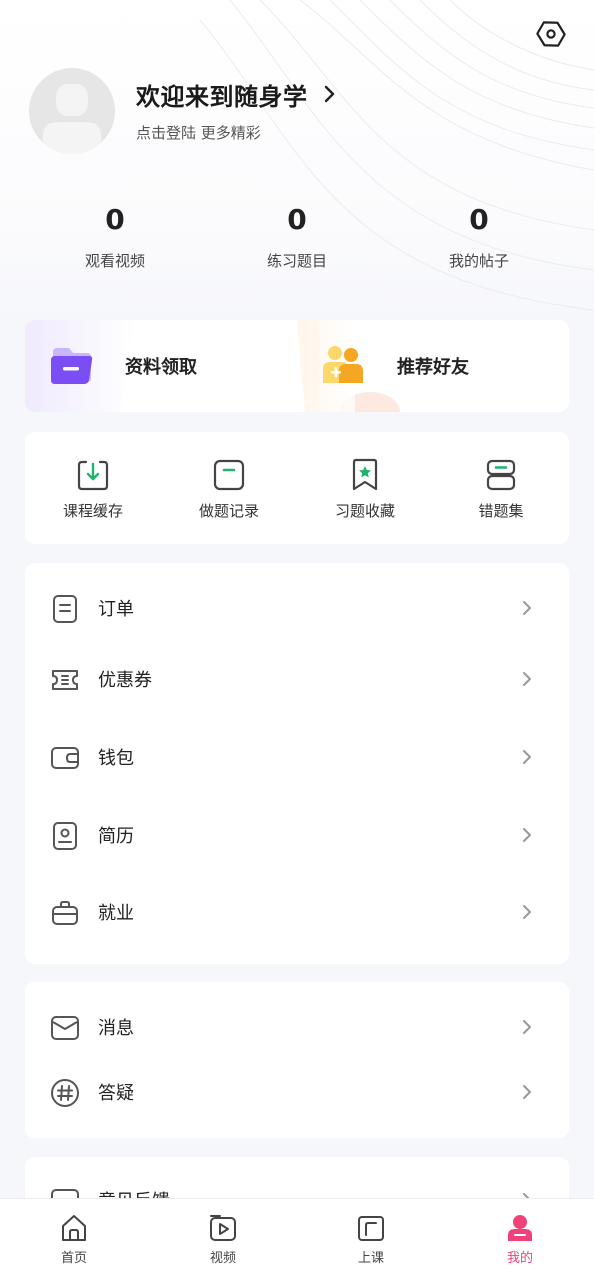 The image size is (594, 1280). Describe the element at coordinates (72, 119) in the screenshot. I see `default-avatar-icon` at that location.